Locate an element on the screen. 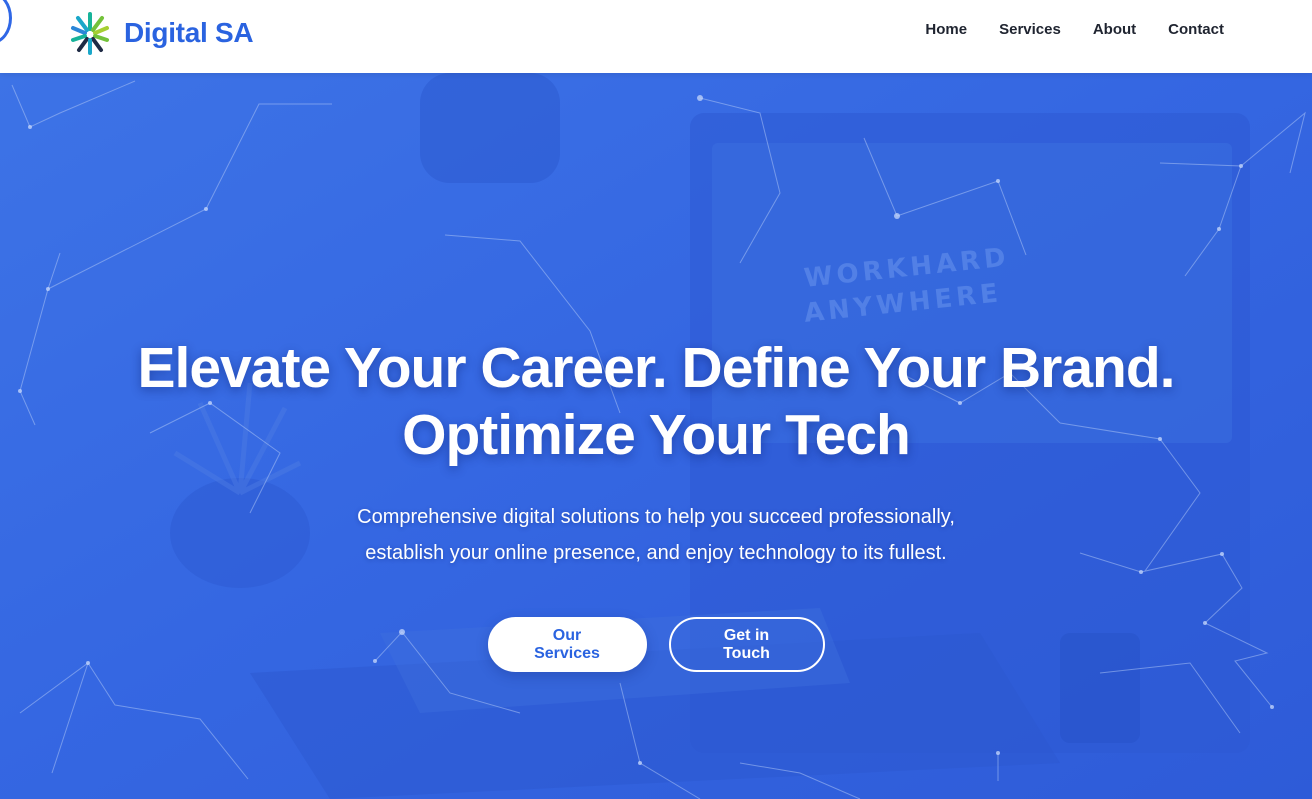 The width and height of the screenshot is (1312, 799). spark-burst-logo-icon is located at coordinates (90, 33).